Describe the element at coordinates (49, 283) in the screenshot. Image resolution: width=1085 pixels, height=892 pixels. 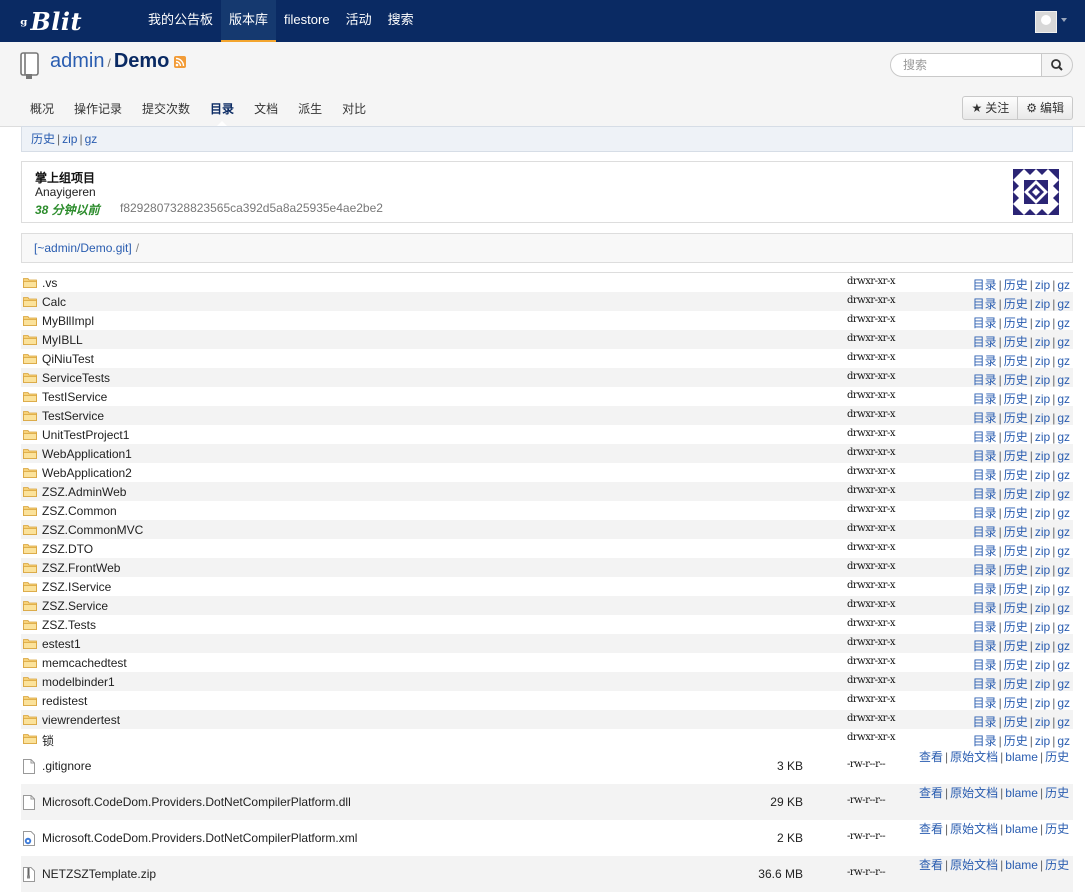
I see `folder-name-link: .vs` at that location.